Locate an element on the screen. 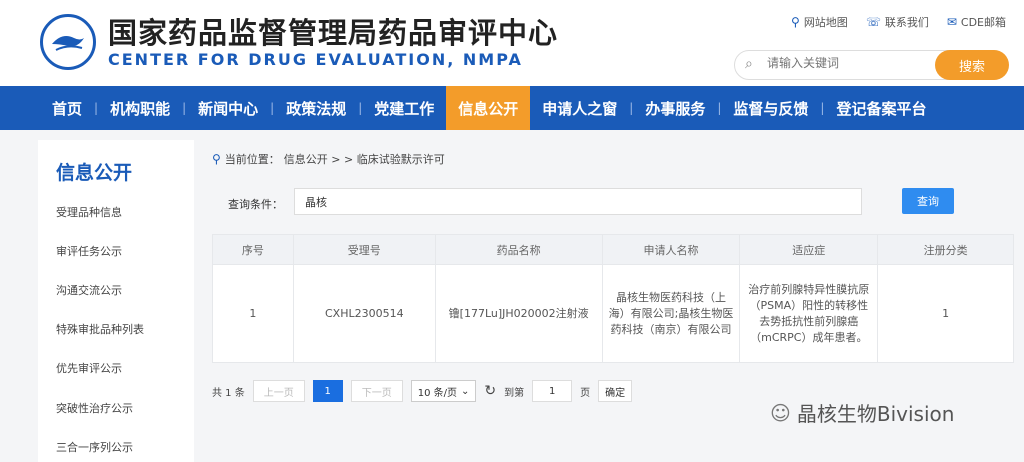  top-links: ⚲ 网站地图 ☏ 联系我们 ✉ CDE邮箱 is located at coordinates (898, 22).